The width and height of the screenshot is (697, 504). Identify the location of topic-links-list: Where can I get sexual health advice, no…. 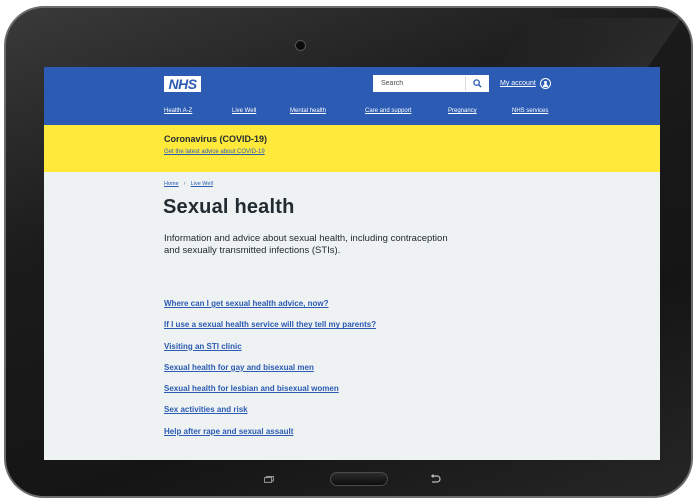
(270, 367).